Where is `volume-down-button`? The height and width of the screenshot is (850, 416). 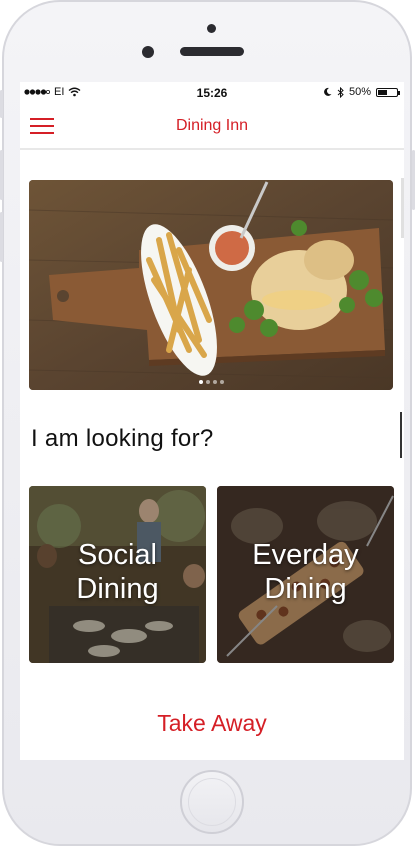 volume-down-button is located at coordinates (1, 237).